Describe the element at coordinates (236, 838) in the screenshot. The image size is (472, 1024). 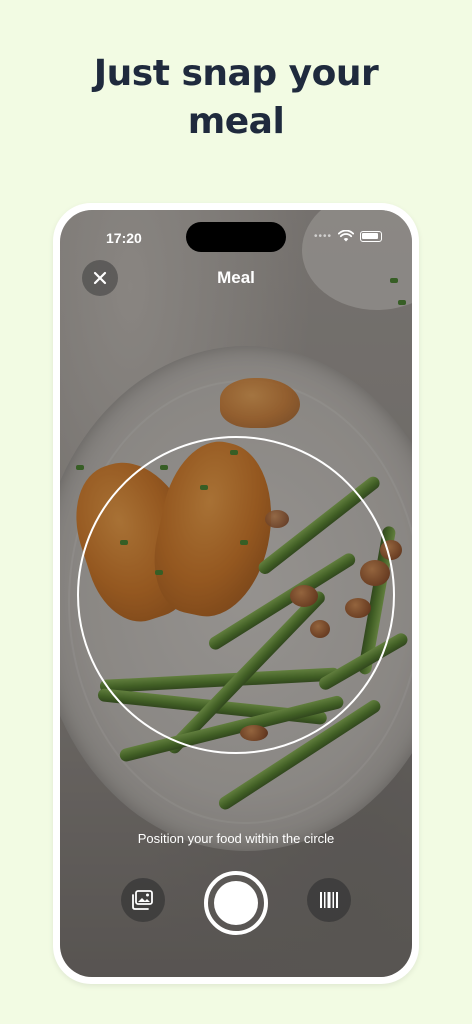
I see `position-hint: Position your food within the circle` at that location.